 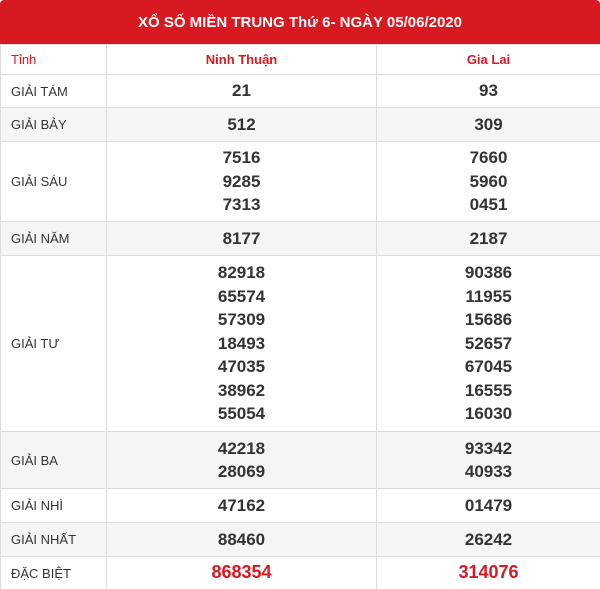 I want to click on prize-number: 16030, so click(x=488, y=414).